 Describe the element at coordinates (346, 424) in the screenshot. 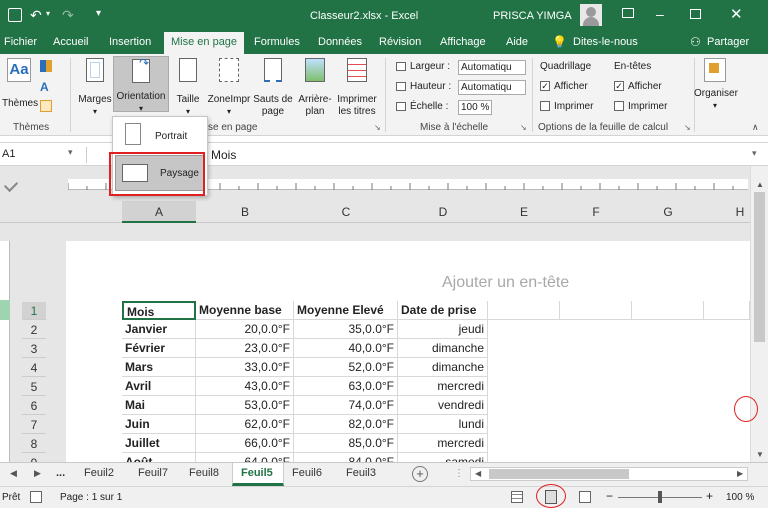

I see `cell: 82,0.0°F` at that location.